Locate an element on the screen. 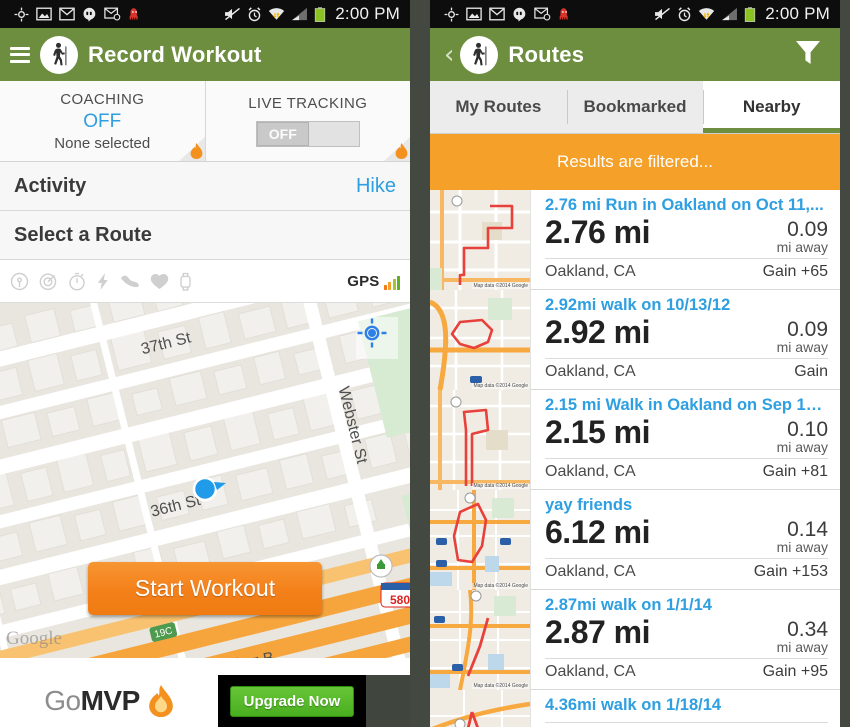 The width and height of the screenshot is (850, 727). activity-row: Activity Hike is located at coordinates (205, 186).